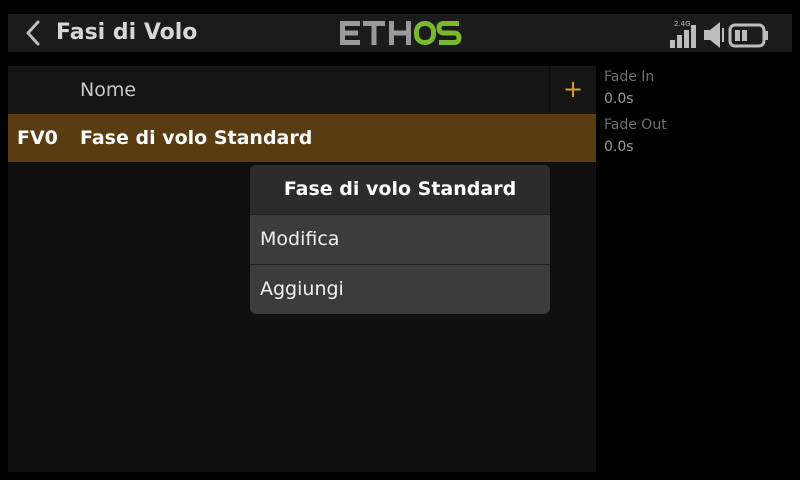  I want to click on table-row: FV0 Fase di volo Standard, so click(302, 138).